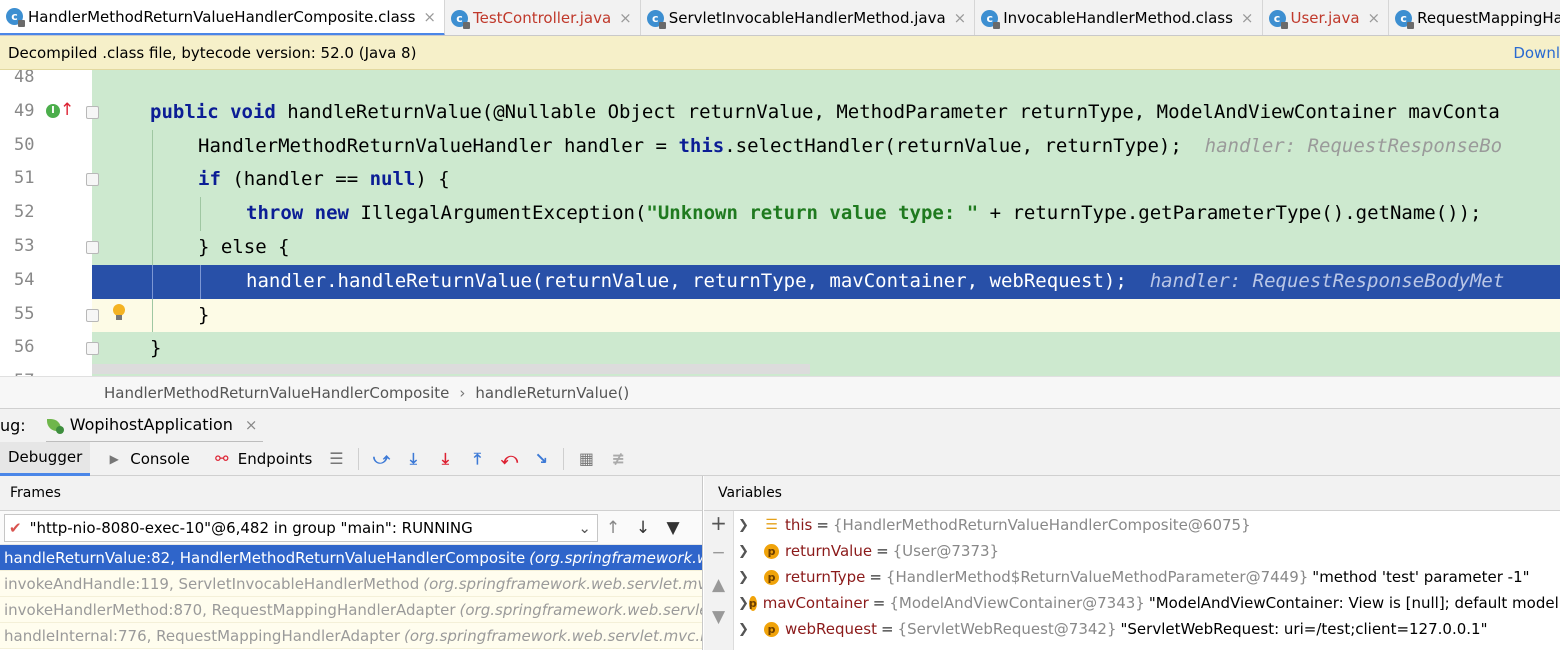 Image resolution: width=1560 pixels, height=650 pixels. I want to click on step-over-icon: ⤓, so click(413, 459).